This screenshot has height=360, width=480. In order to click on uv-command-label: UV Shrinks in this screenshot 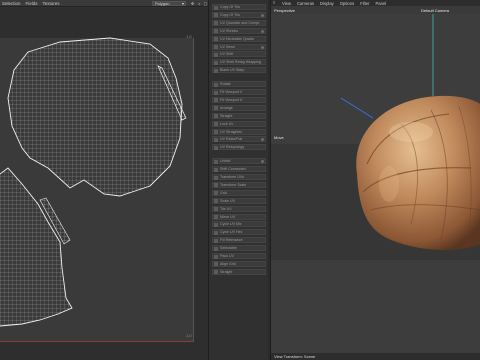, I will do `click(229, 30)`.